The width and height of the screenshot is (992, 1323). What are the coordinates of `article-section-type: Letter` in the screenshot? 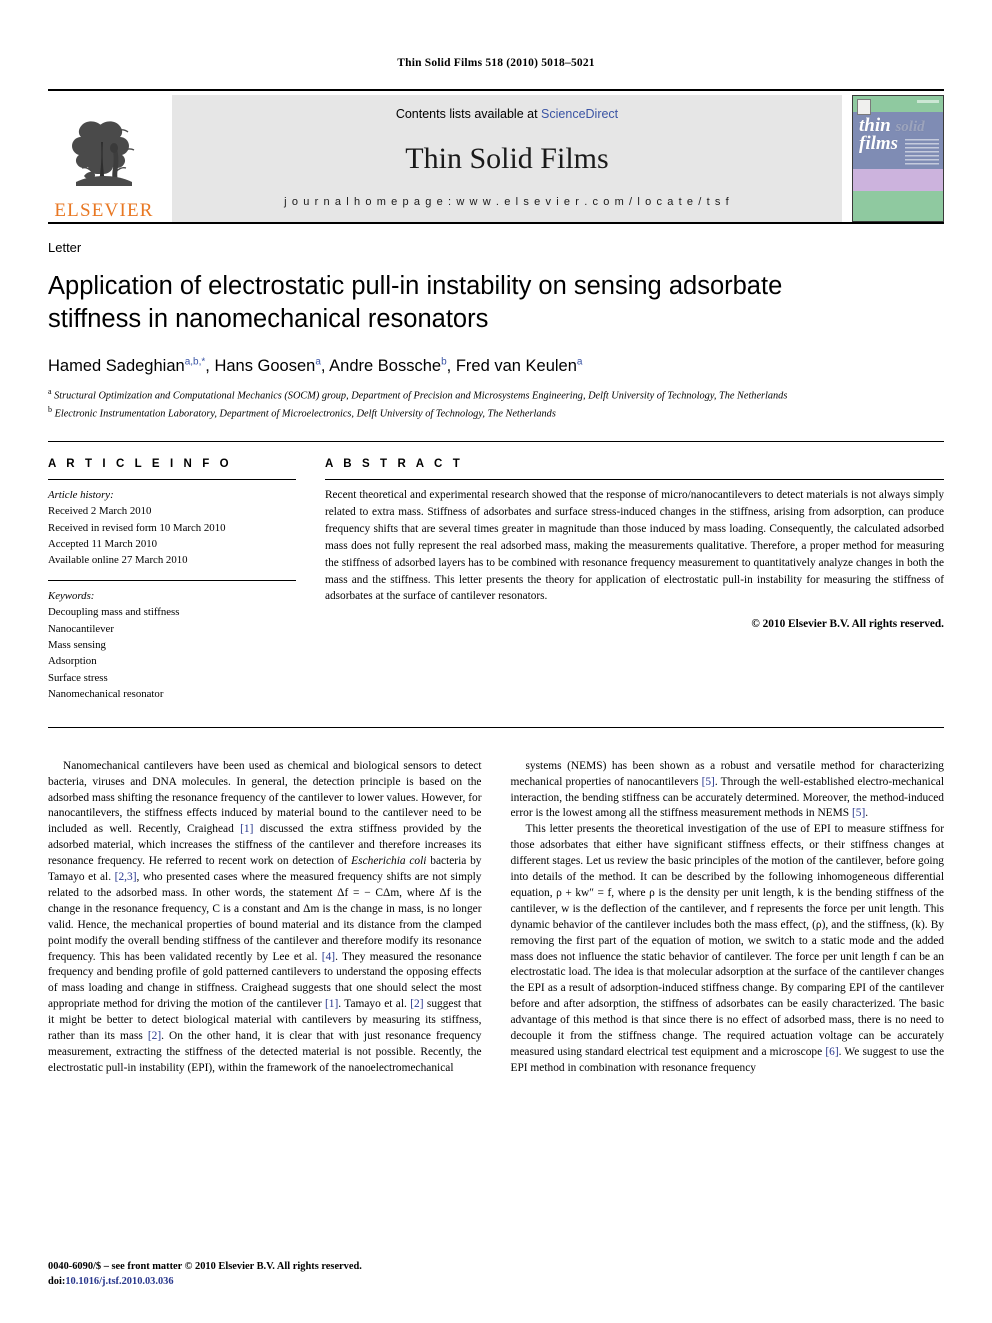 It's located at (65, 247).